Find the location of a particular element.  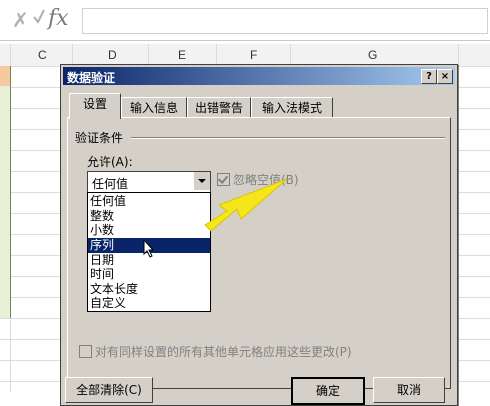

confirm-formula-icon is located at coordinates (39, 16).